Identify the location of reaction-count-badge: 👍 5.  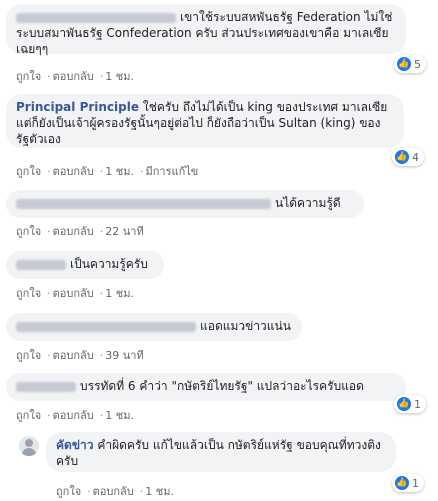
(410, 64).